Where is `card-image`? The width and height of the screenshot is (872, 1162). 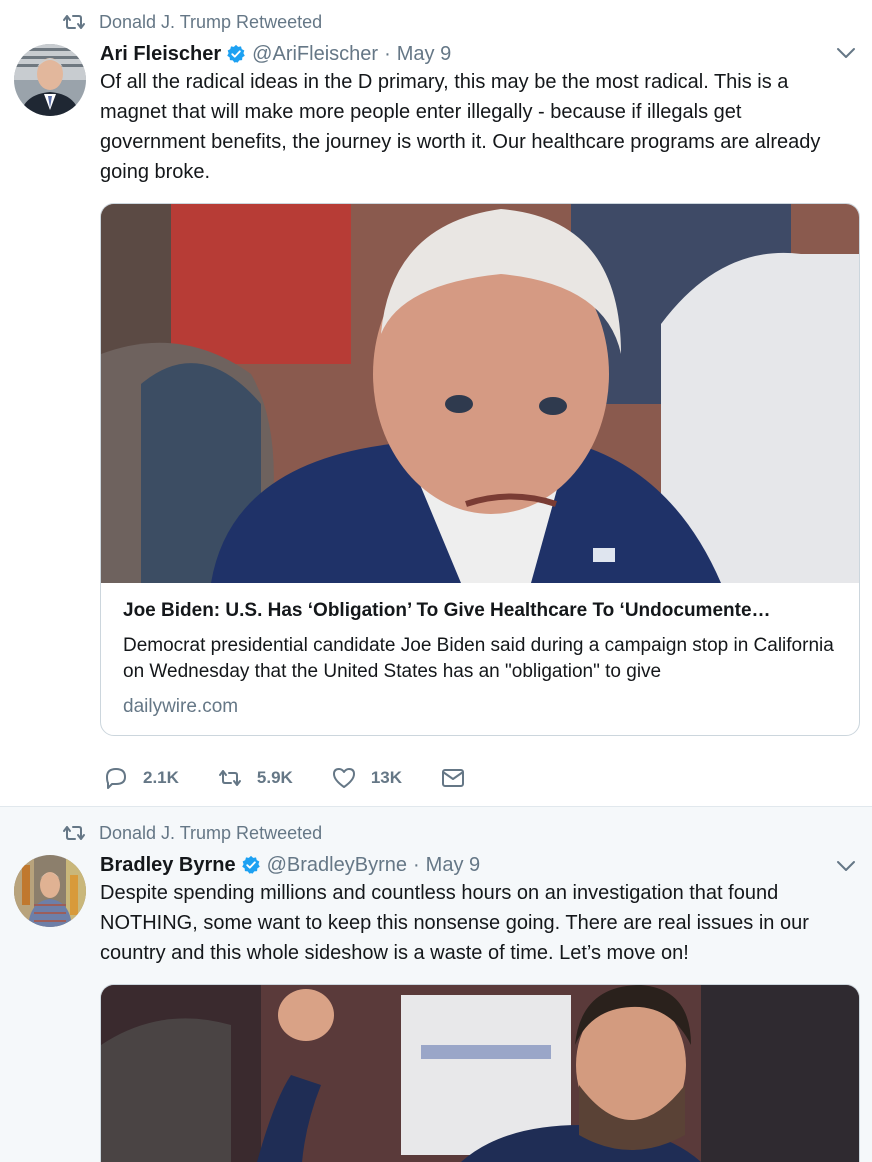 card-image is located at coordinates (480, 1073).